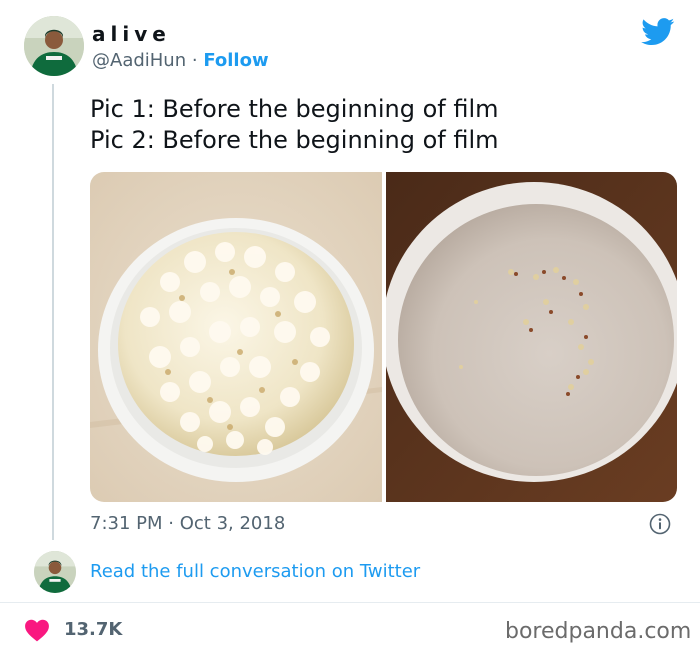 This screenshot has height=656, width=700. Describe the element at coordinates (139, 60) in the screenshot. I see `author-handle: @AadiHun` at that location.